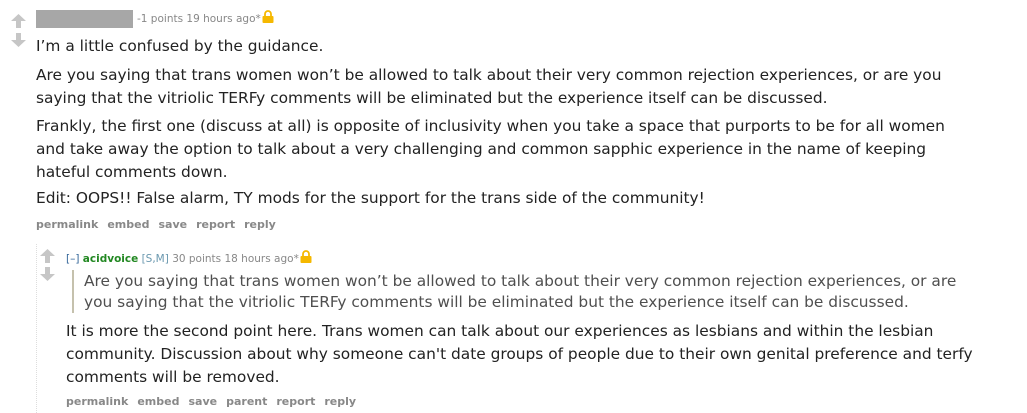 The height and width of the screenshot is (413, 1027). I want to click on author-link: acidvoice, so click(110, 259).